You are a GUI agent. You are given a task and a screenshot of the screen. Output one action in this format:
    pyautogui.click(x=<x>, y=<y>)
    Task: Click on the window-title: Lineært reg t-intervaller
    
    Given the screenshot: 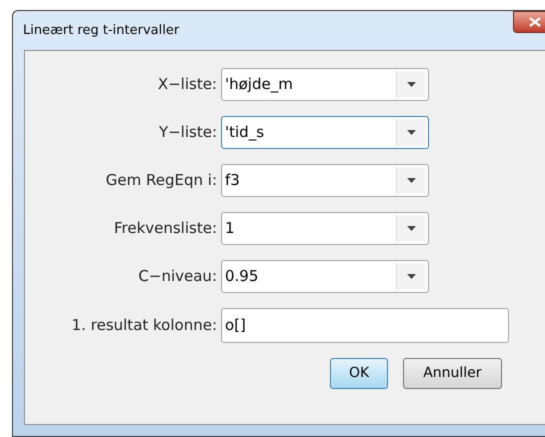 What is the action you would take?
    pyautogui.click(x=101, y=31)
    